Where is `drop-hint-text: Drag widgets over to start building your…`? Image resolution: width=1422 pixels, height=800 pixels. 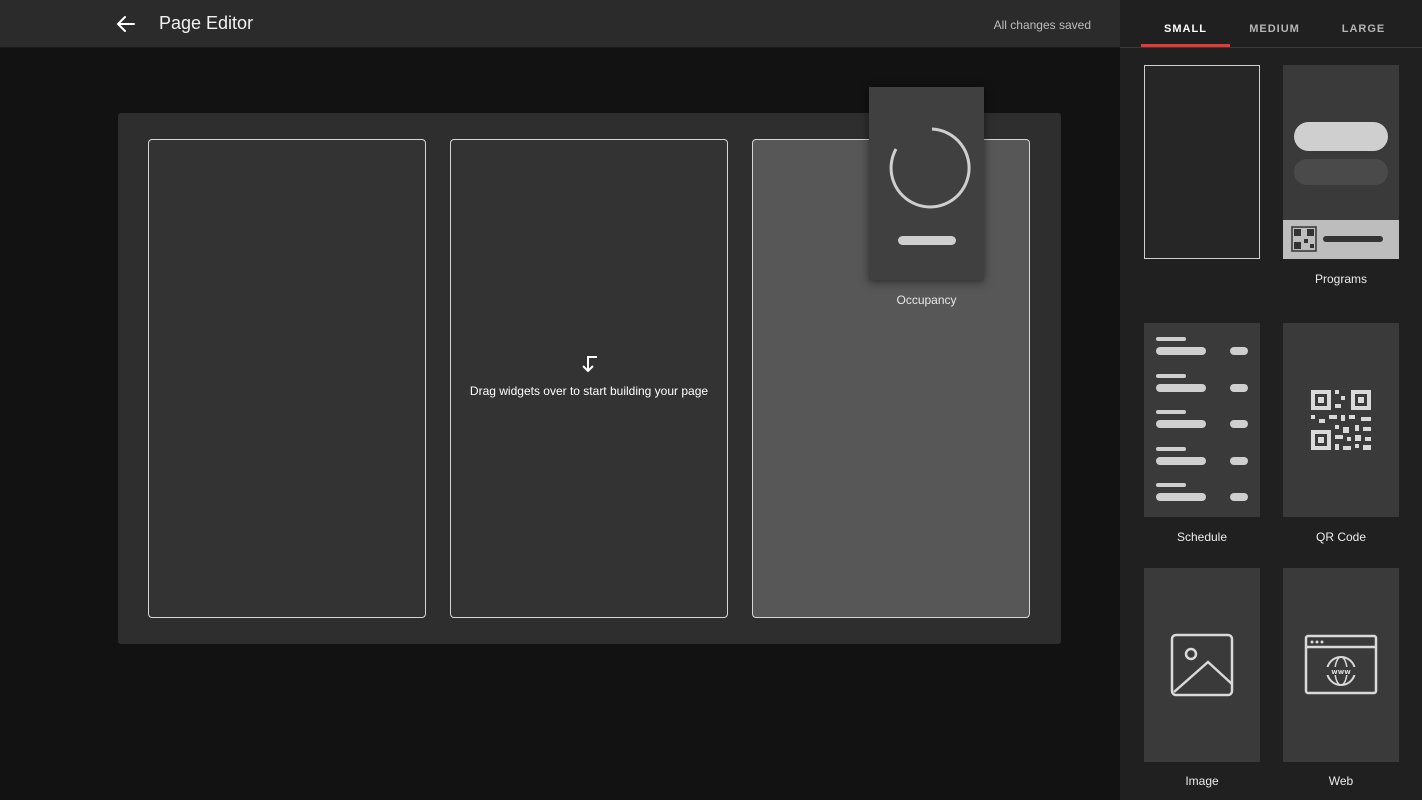 drop-hint-text: Drag widgets over to start building your… is located at coordinates (589, 391).